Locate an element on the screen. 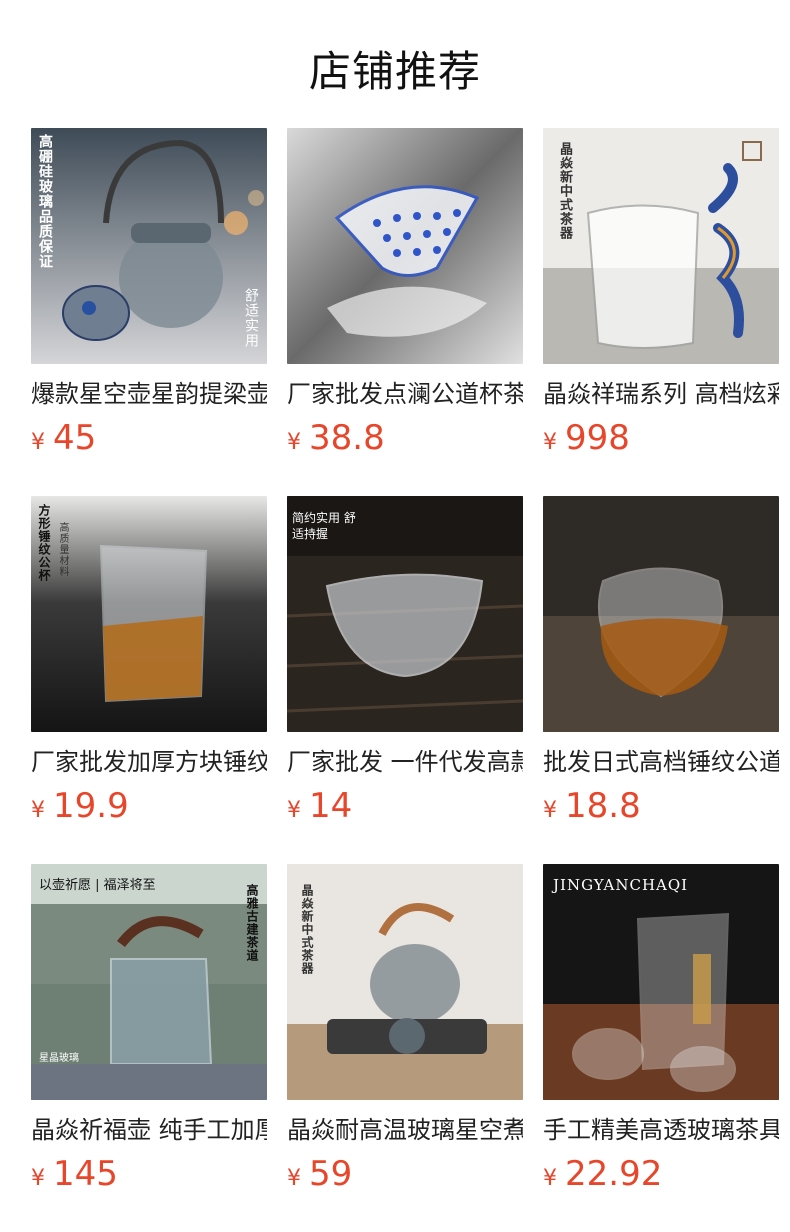  product-side-text: 高雅古建茶道 is located at coordinates (252, 923).